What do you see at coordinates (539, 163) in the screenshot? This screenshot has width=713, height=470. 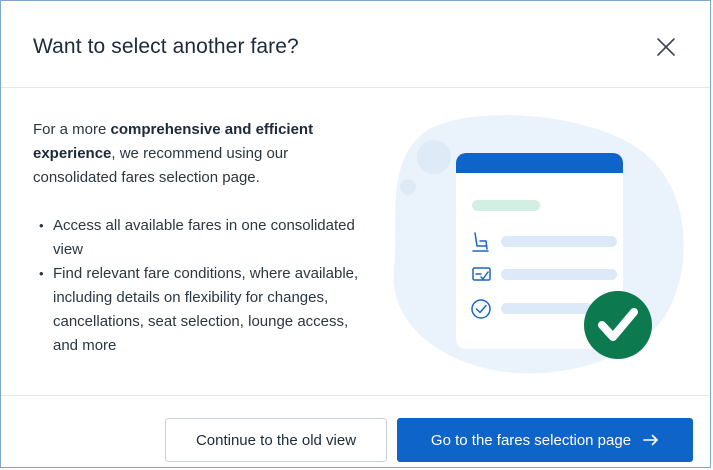 I see `card-header` at bounding box center [539, 163].